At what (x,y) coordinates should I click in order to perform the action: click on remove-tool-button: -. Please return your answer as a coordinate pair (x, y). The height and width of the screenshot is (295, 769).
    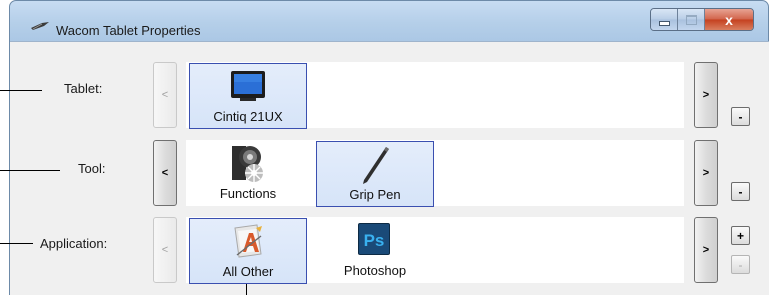
    Looking at the image, I should click on (740, 191).